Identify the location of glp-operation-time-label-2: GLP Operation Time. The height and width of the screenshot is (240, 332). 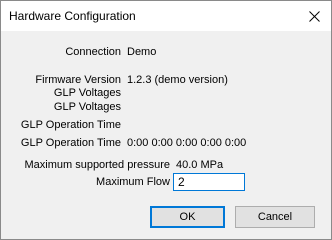
(70, 143).